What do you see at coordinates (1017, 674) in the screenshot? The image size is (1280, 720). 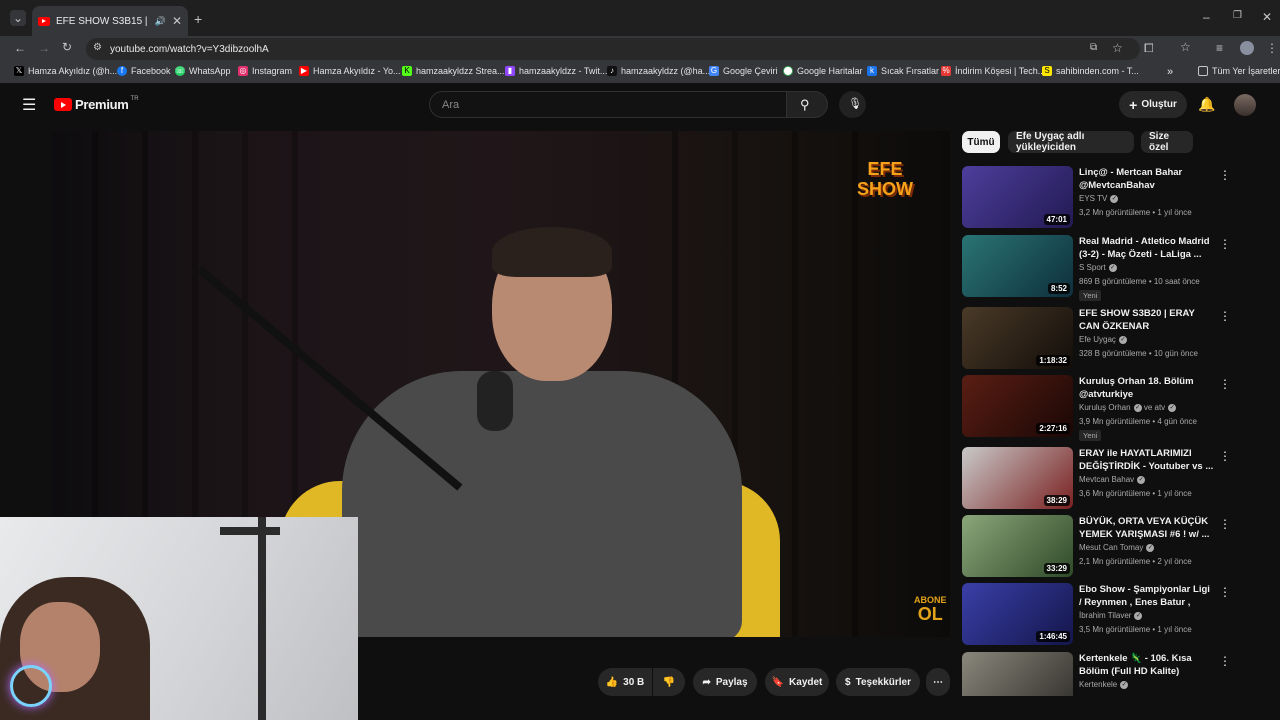 I see `video-thumbnail` at bounding box center [1017, 674].